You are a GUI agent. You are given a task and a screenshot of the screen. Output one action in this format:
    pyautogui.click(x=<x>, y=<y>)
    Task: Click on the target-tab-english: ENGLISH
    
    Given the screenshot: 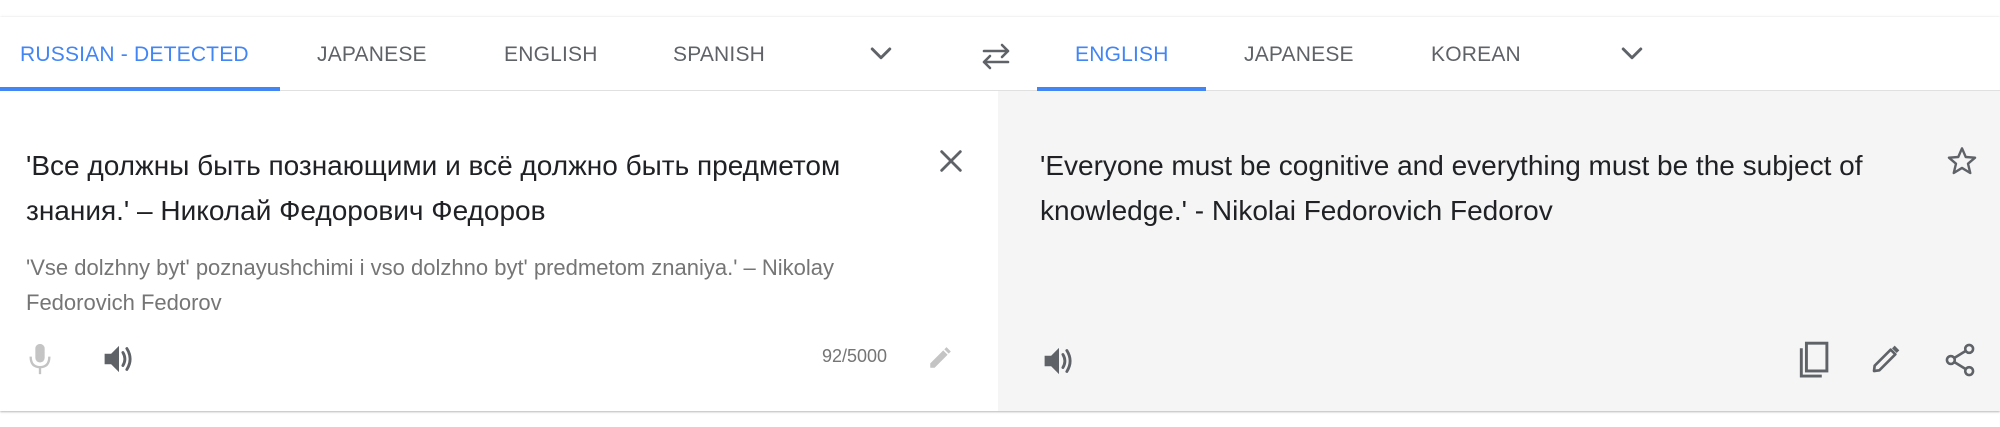 What is the action you would take?
    pyautogui.click(x=1122, y=54)
    